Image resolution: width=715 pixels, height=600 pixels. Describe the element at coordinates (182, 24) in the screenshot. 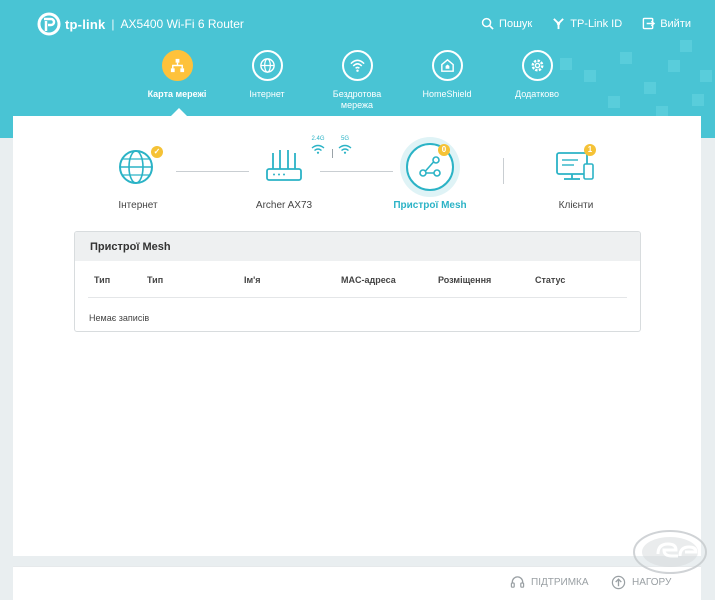

I see `model-name: AX5400 Wi-Fi 6 Router` at that location.